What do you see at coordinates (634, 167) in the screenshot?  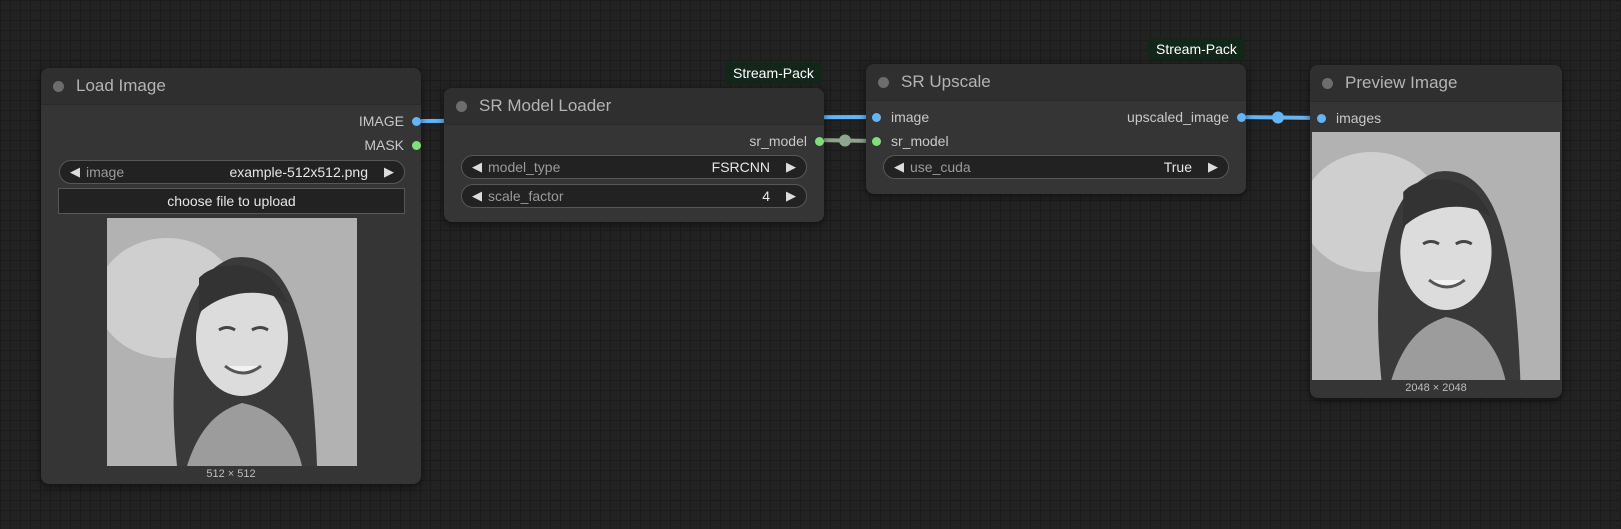 I see `model-type-combo-widget: ◀ model_type FSRCNN ▶` at bounding box center [634, 167].